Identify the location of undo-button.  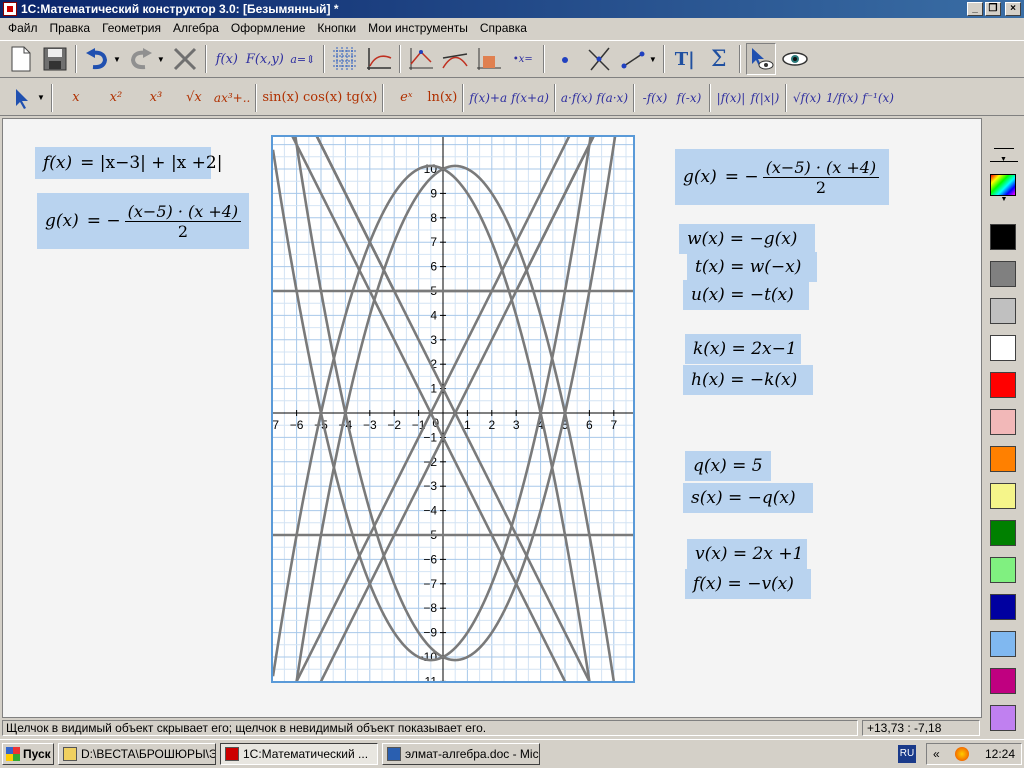
(97, 59).